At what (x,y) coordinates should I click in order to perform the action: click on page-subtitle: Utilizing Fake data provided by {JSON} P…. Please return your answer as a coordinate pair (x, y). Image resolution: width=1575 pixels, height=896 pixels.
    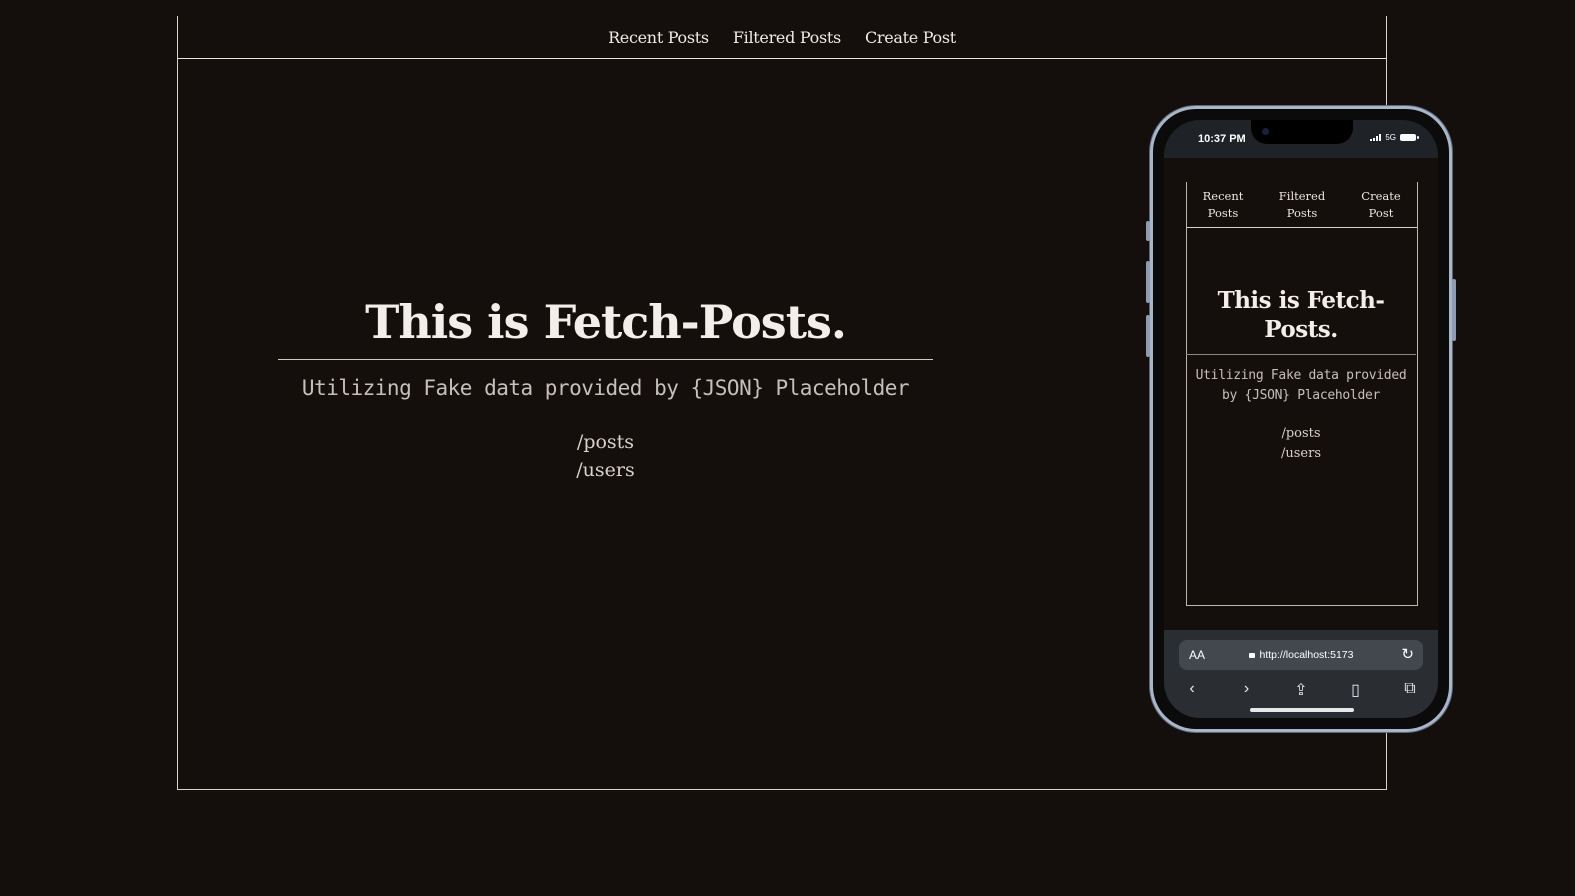
    Looking at the image, I should click on (605, 388).